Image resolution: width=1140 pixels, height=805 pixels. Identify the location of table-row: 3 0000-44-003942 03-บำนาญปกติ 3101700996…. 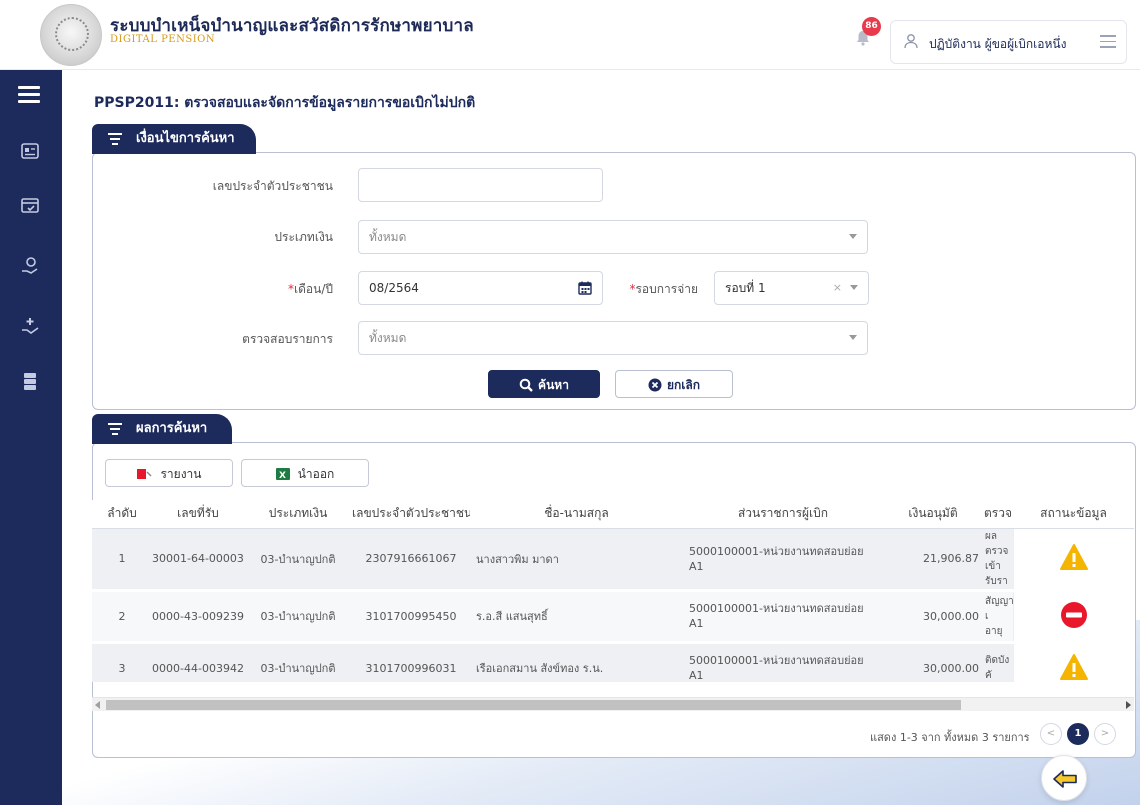
(613, 662).